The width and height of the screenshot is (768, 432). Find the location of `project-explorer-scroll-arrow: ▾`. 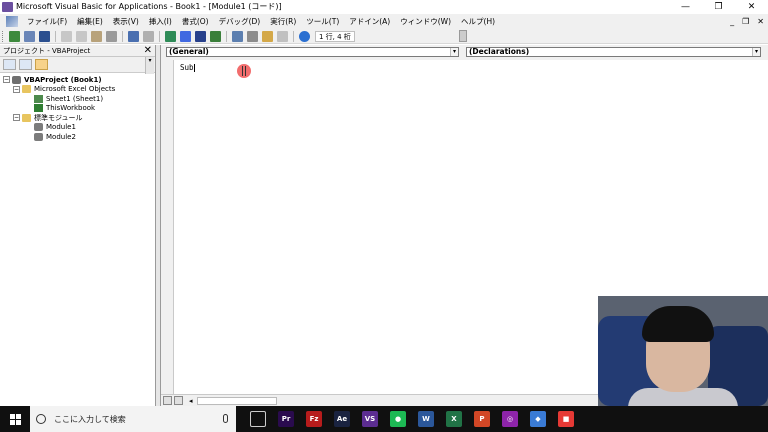

project-explorer-scroll-arrow: ▾ is located at coordinates (149, 65).